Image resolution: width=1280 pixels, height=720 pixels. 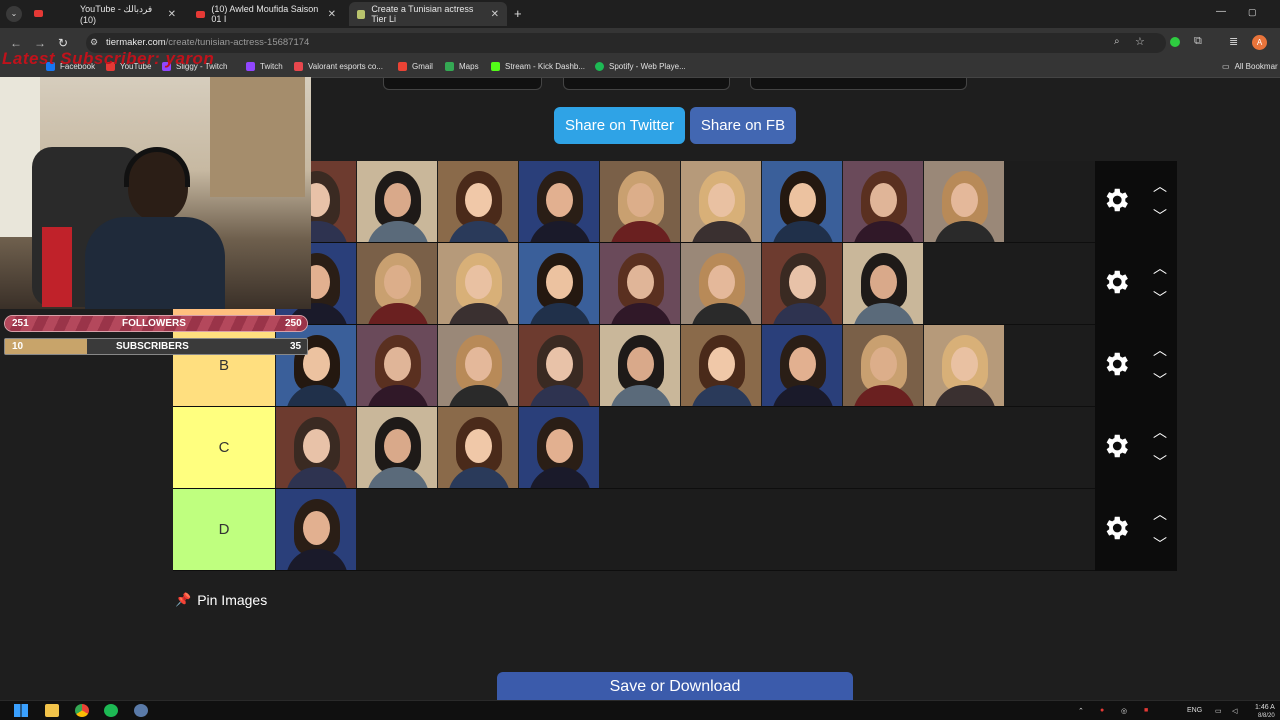 I want to click on share-fb-button: Share on FB, so click(x=743, y=125).